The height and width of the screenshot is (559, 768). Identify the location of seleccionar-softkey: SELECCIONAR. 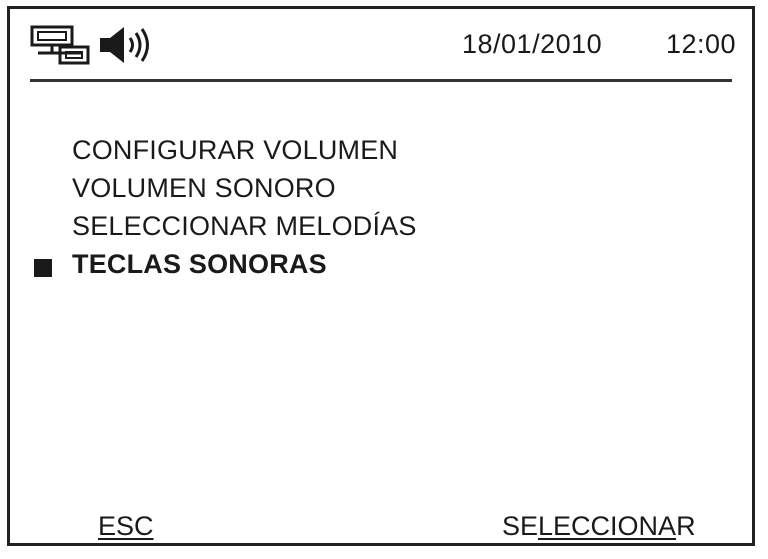
(599, 526).